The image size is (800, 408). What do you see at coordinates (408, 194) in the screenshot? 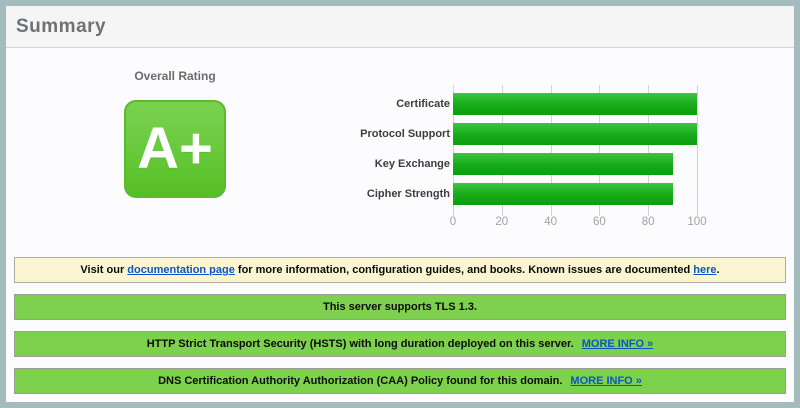
I see `chart-category-label: Cipher Strength` at bounding box center [408, 194].